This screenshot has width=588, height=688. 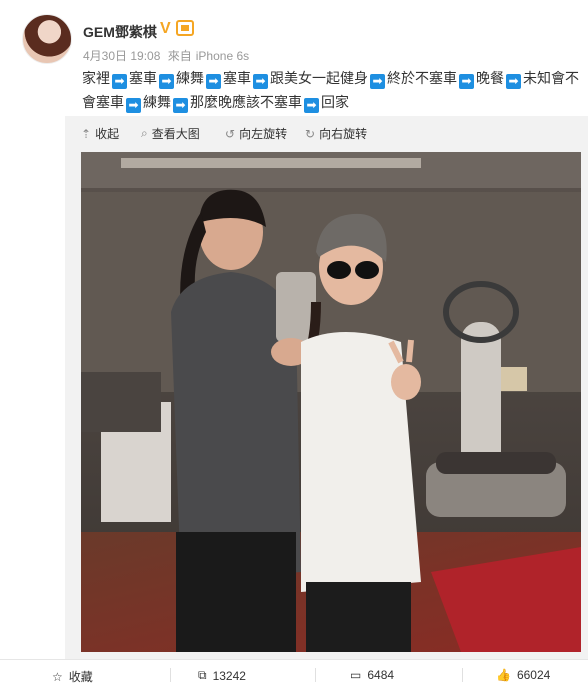 What do you see at coordinates (381, 675) in the screenshot?
I see `comment-count: 6484` at bounding box center [381, 675].